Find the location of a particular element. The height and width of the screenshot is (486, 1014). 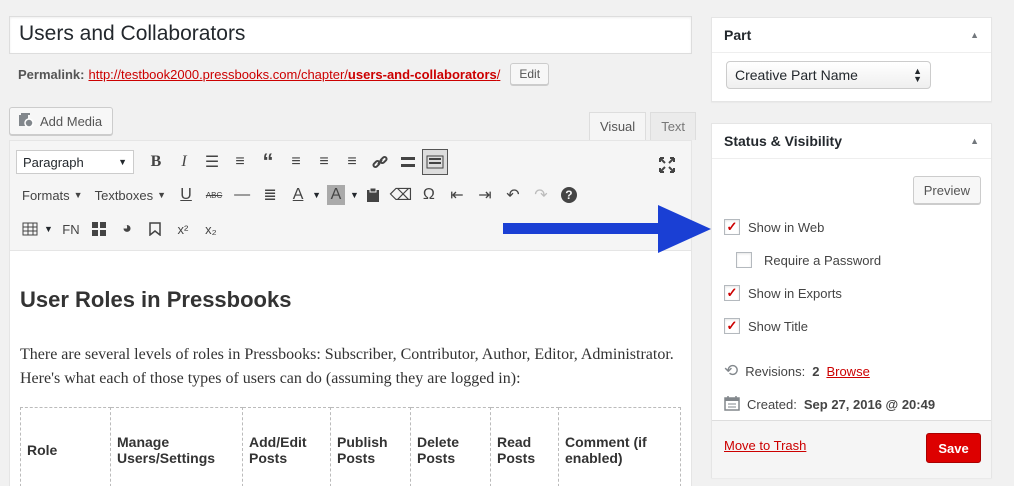

table-header-cell: Comment (if enabled) is located at coordinates (619, 446).